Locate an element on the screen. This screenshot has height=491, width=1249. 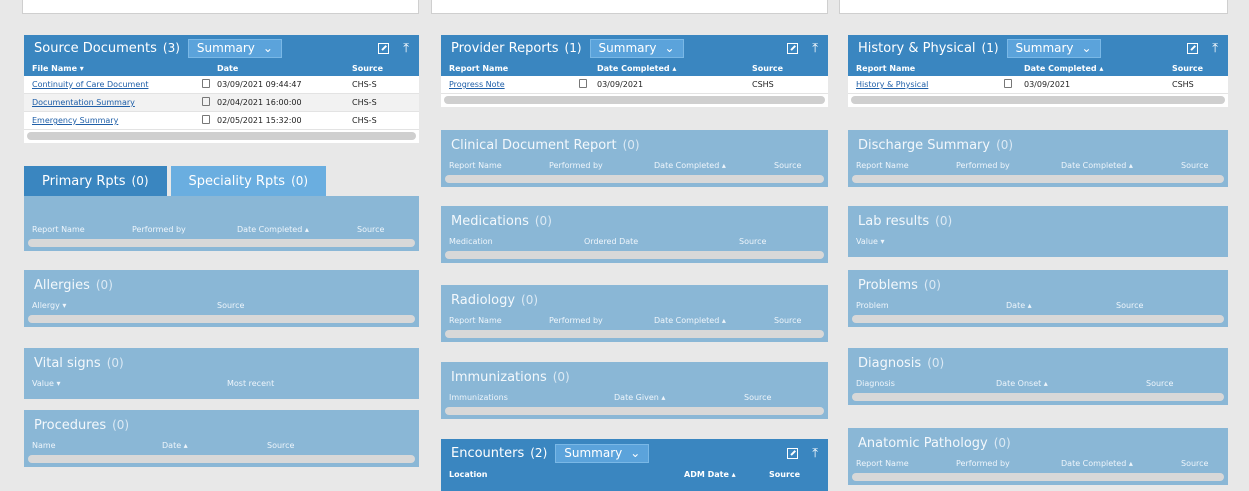
tab-speciality-rpts: Speciality Rpts (0) is located at coordinates (248, 181).